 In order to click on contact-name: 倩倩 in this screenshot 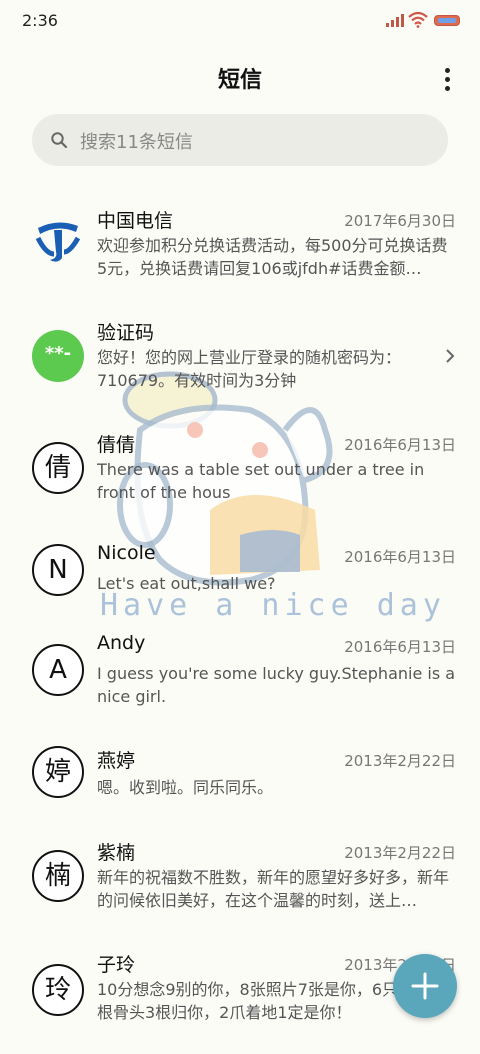, I will do `click(116, 445)`.